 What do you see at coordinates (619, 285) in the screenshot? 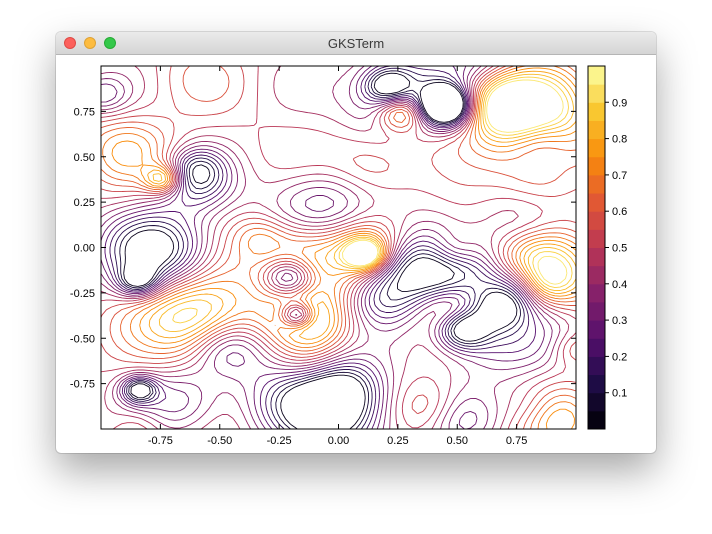
I see `colorbar-tick-label: 0.4` at bounding box center [619, 285].